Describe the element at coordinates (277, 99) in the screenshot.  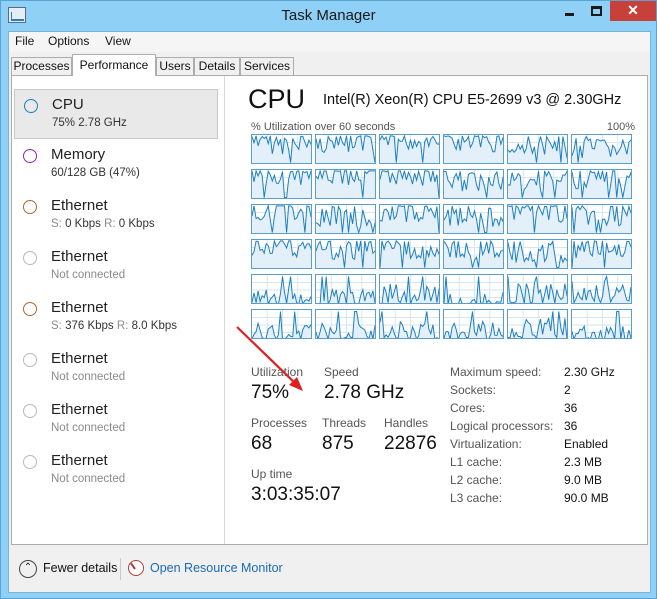
I see `page-title: CPU` at that location.